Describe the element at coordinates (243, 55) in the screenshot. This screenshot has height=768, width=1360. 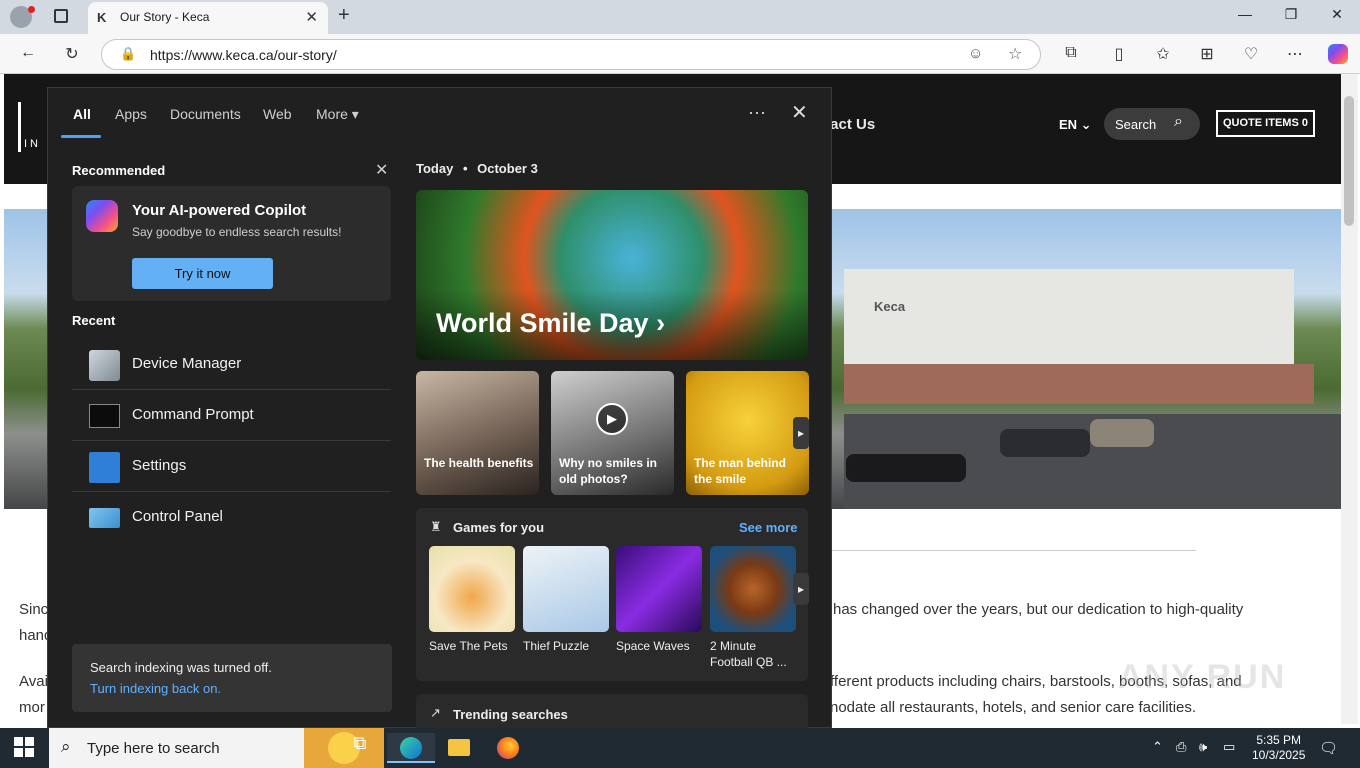
I see `url-text: https://www.keca.ca/our-story/` at that location.